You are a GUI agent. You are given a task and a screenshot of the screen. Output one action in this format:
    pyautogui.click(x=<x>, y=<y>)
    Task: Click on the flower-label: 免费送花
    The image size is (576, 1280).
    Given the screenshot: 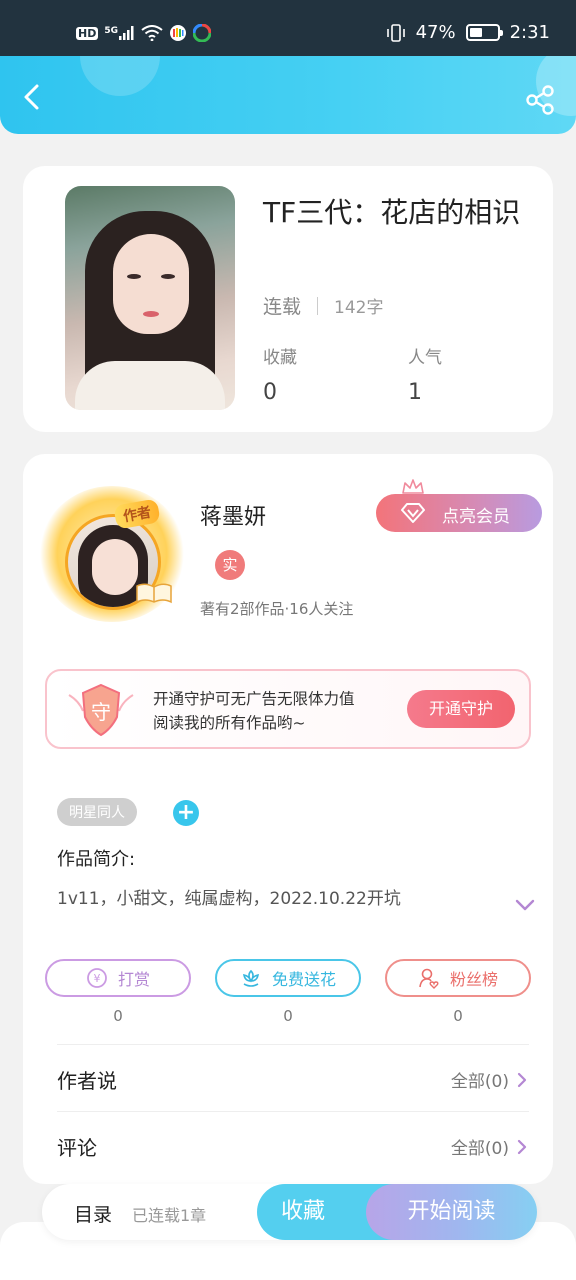 What is the action you would take?
    pyautogui.click(x=303, y=979)
    